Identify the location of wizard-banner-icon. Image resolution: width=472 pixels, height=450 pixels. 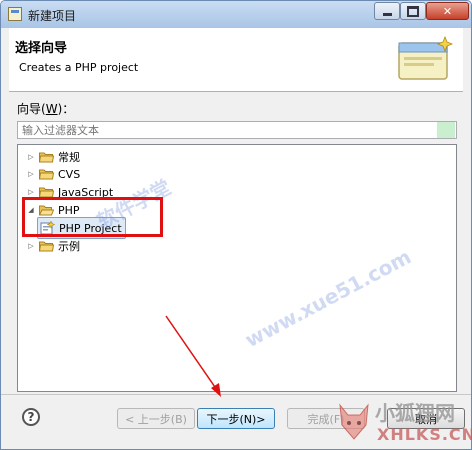
(426, 57).